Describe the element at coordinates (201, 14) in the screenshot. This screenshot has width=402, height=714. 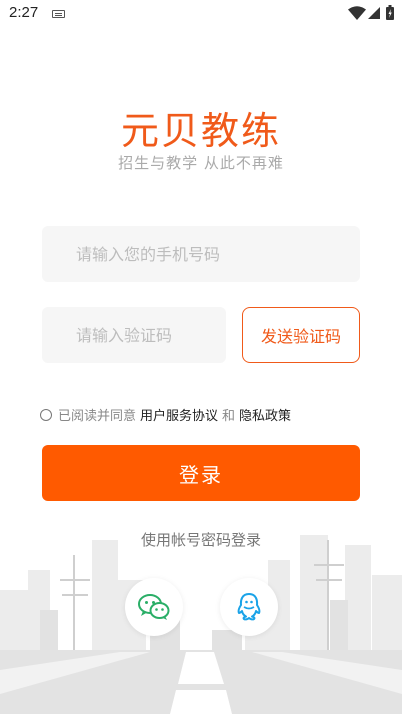
I see `status-bar: 2:27` at that location.